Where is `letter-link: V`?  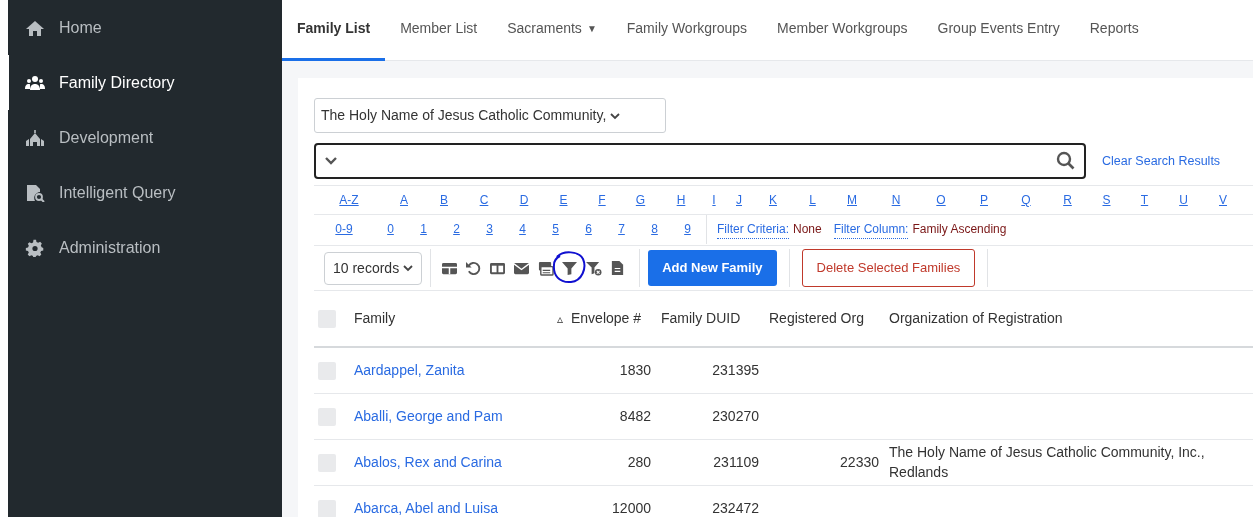 letter-link: V is located at coordinates (1223, 200).